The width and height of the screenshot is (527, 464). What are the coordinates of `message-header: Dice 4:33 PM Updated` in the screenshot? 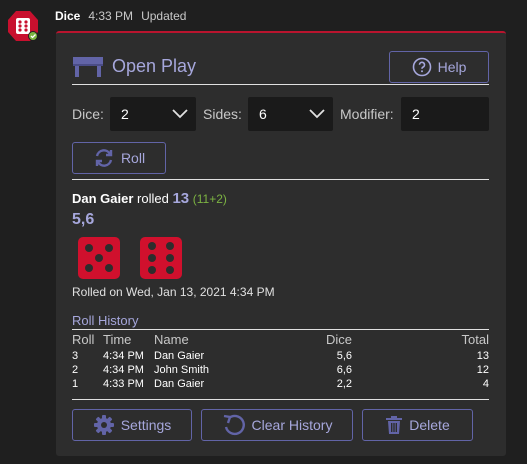 It's located at (120, 16).